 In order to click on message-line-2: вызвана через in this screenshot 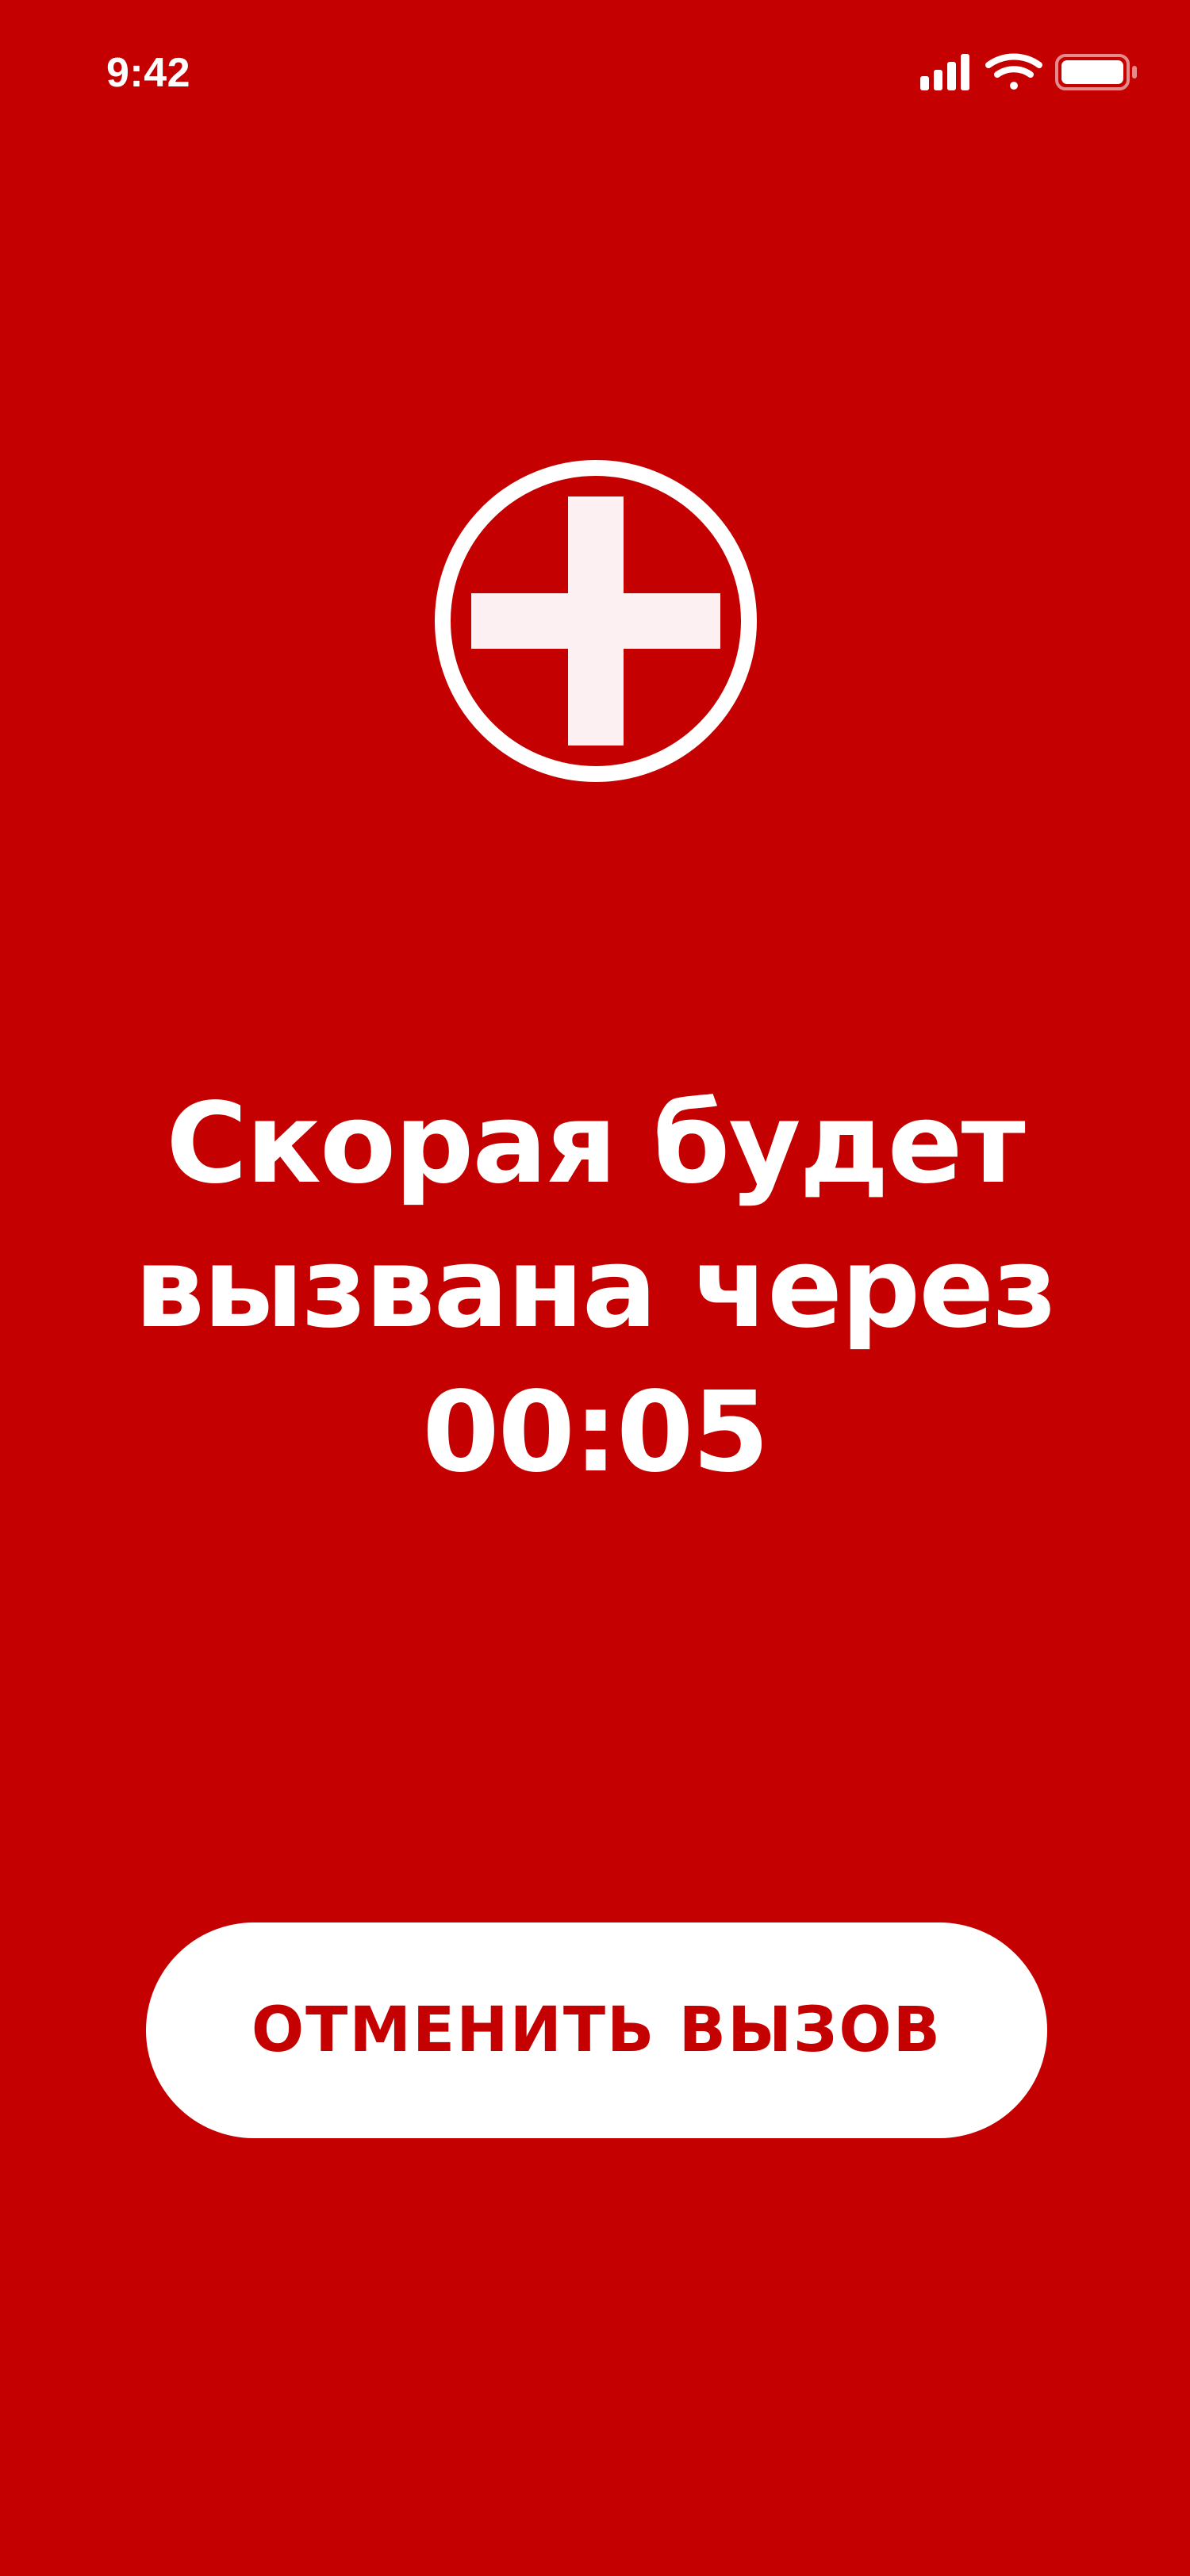, I will do `click(595, 1288)`.